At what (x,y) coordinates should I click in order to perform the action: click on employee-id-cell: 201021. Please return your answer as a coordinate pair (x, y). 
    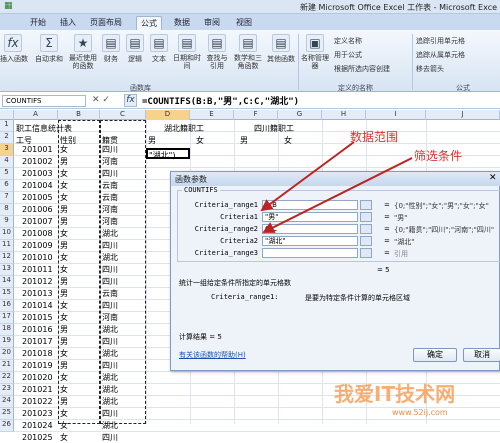
    Looking at the image, I should click on (37, 390).